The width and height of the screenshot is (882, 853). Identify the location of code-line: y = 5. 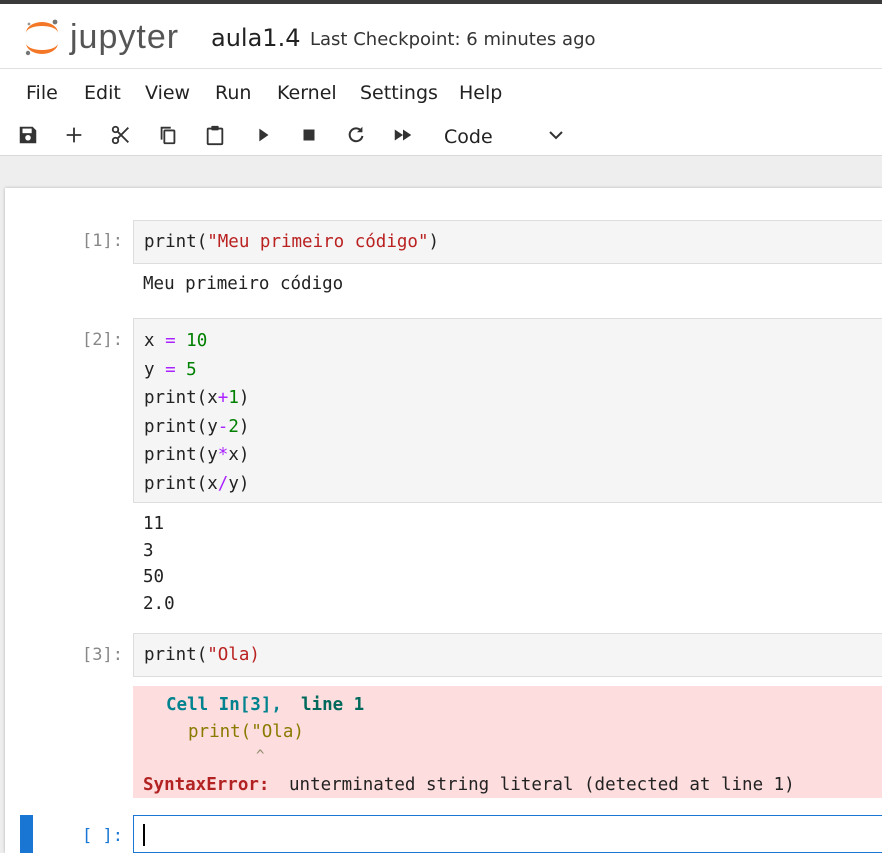
(170, 369).